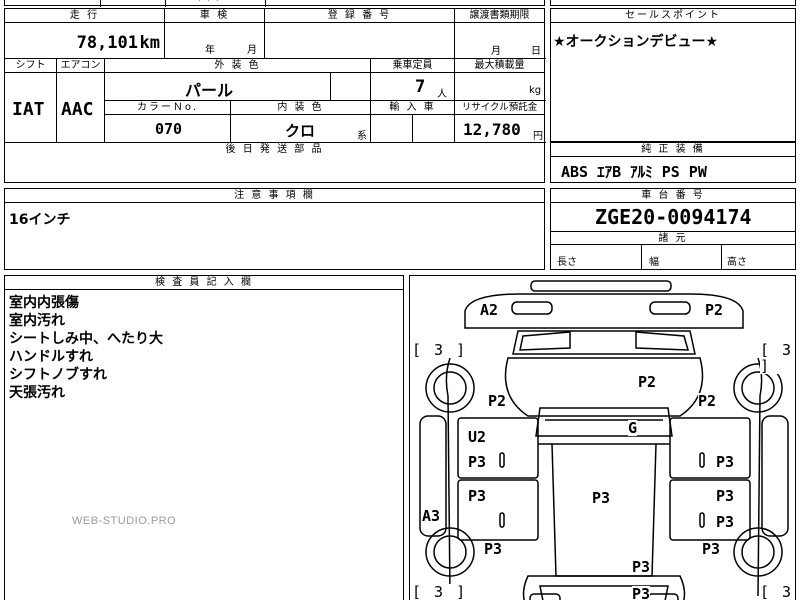  I want to click on shift-header: シフト, so click(31, 66).